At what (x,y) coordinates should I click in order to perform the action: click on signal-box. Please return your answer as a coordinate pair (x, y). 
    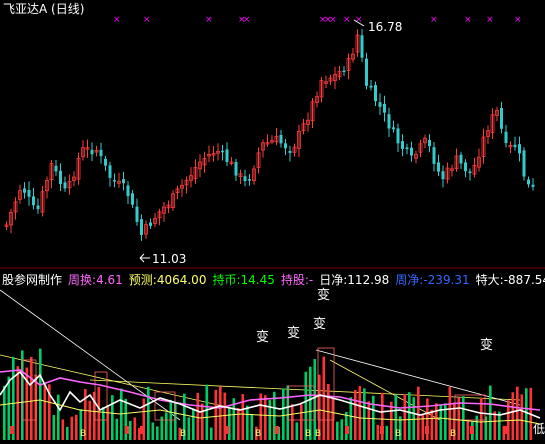
    Looking at the image, I should click on (29, 390).